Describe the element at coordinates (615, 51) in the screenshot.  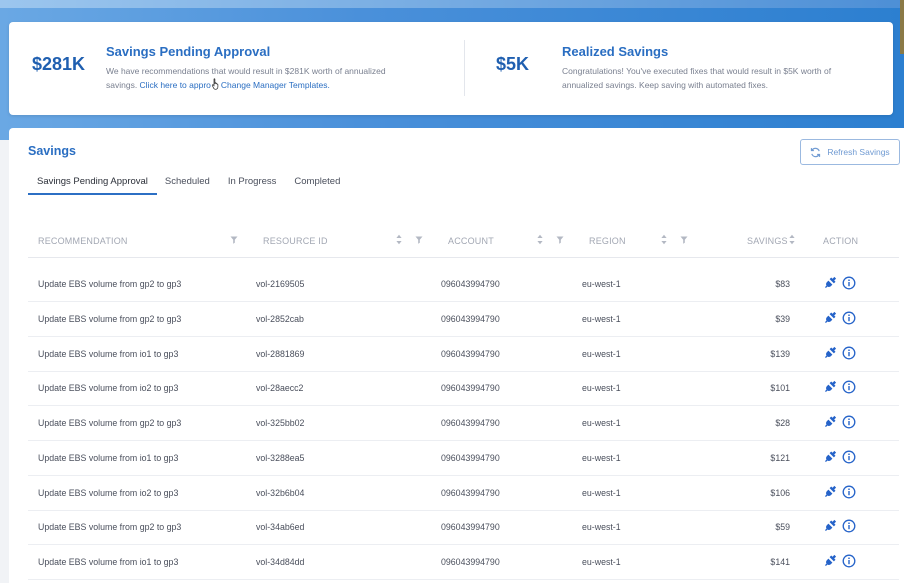
I see `realized-title: Realized Savings` at that location.